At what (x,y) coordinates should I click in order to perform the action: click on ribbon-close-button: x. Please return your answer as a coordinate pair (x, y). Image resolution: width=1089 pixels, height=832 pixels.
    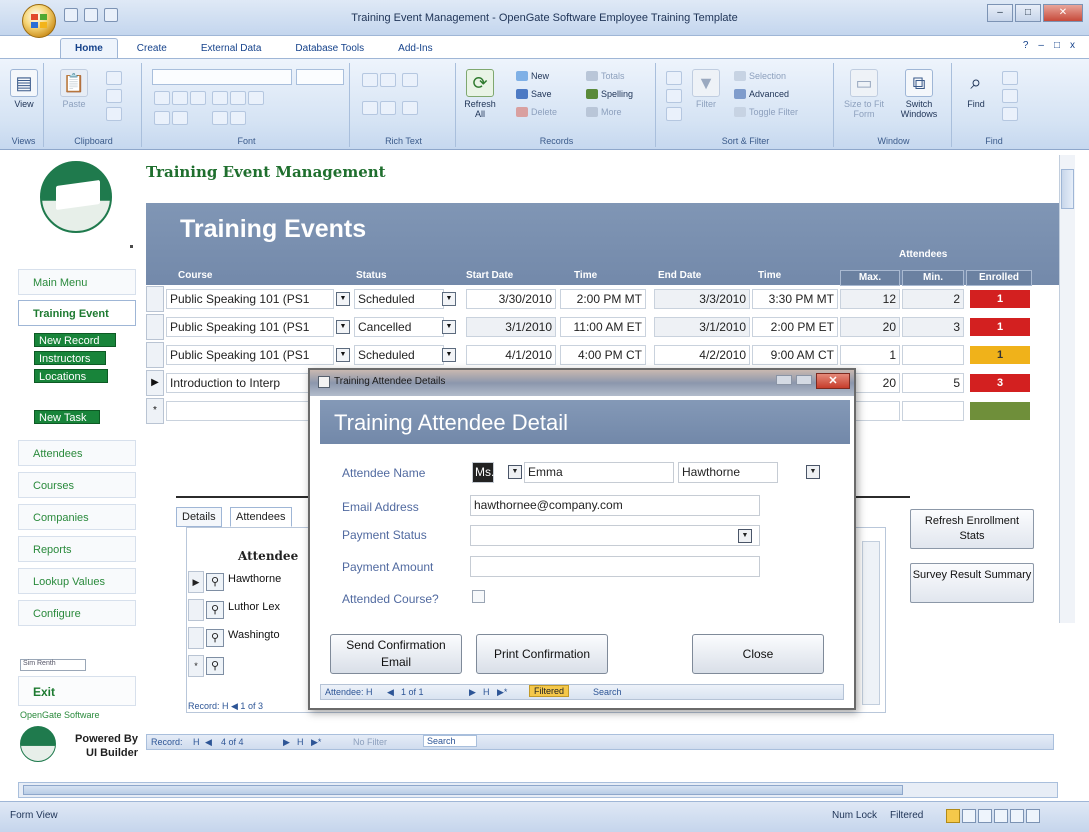
    Looking at the image, I should click on (1072, 45).